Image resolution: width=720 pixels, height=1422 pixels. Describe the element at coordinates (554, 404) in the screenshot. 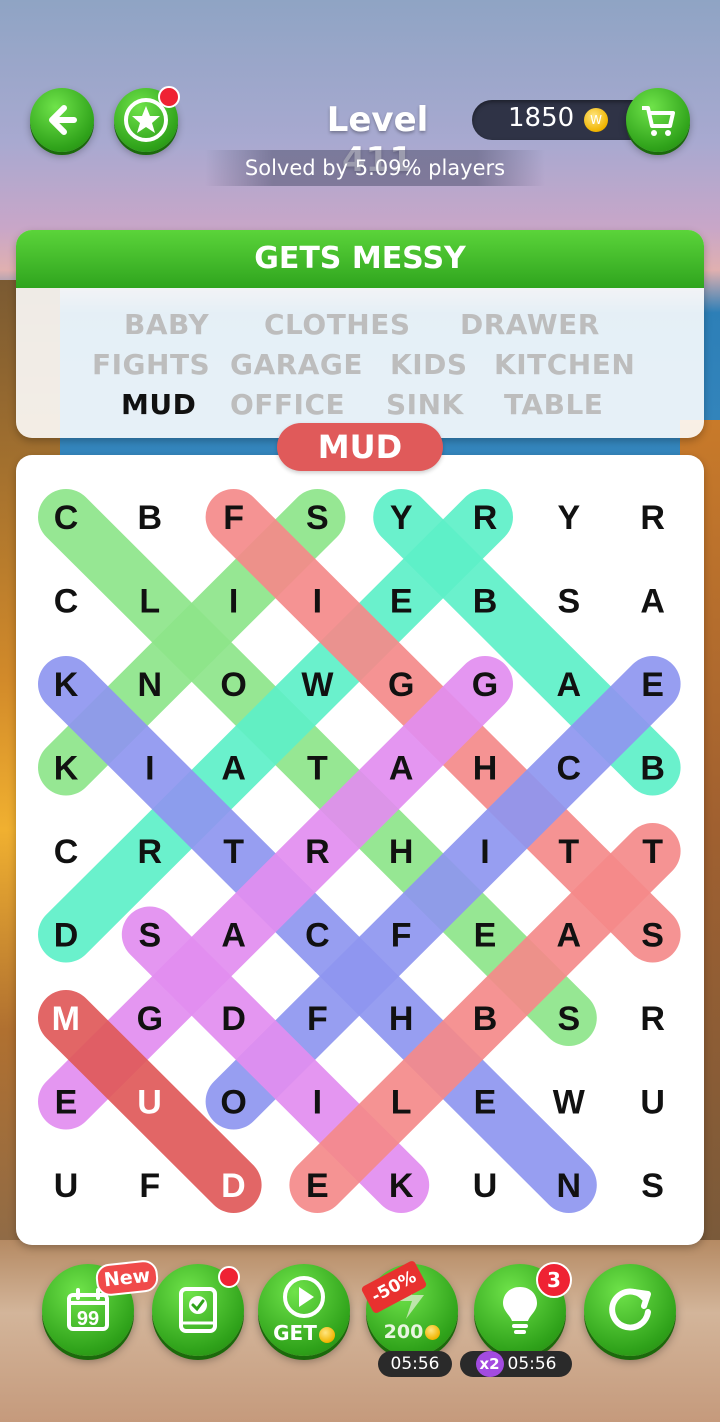

I see `word-item: TABLE` at that location.